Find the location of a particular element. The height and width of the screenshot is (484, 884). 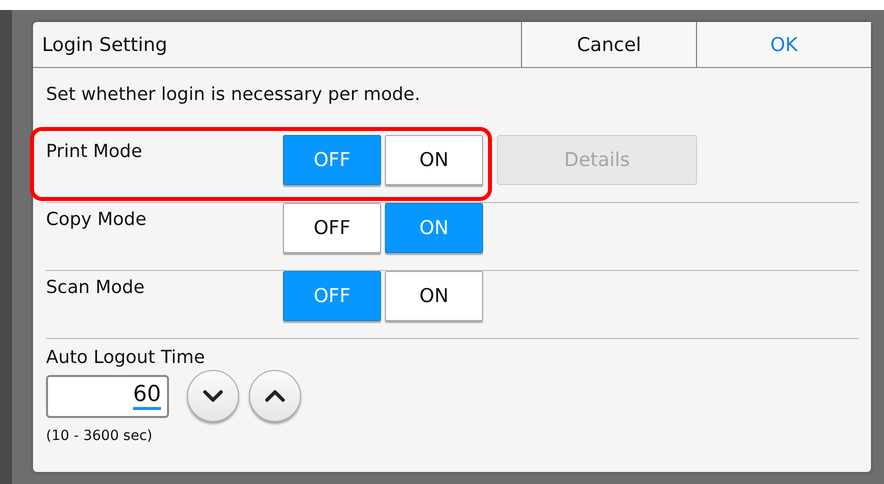

chevron-up-icon is located at coordinates (275, 396).